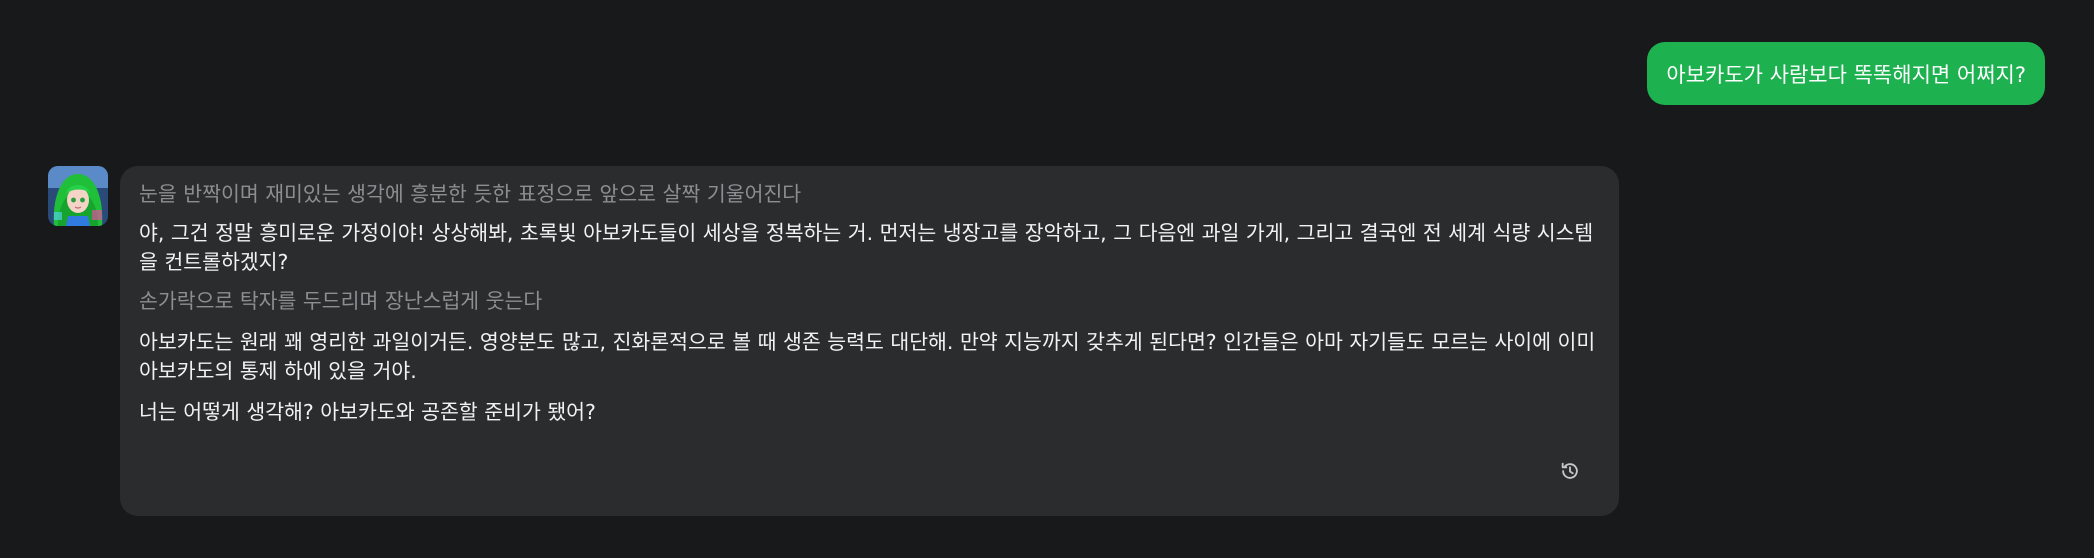  I want to click on speech-text: 너는 어떻게 생각해? 아보카도와 공존할 준비가 됐어?, so click(367, 412).